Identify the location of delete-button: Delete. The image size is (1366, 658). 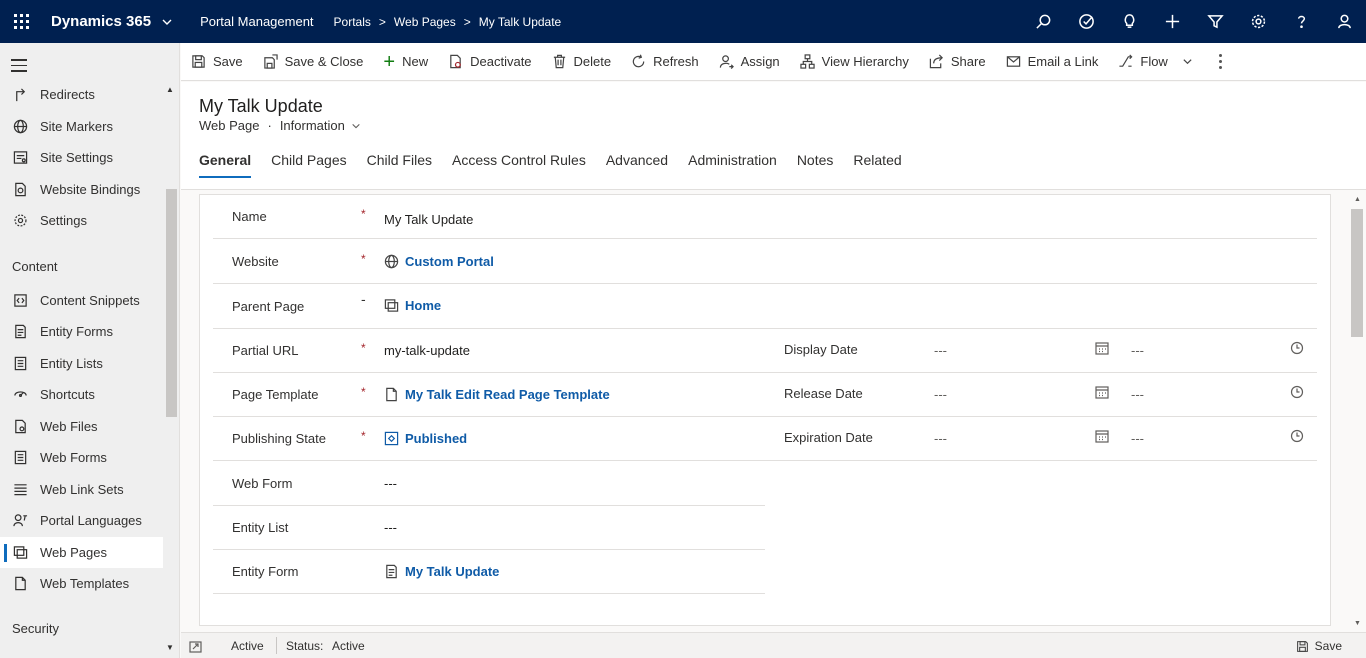
(582, 62).